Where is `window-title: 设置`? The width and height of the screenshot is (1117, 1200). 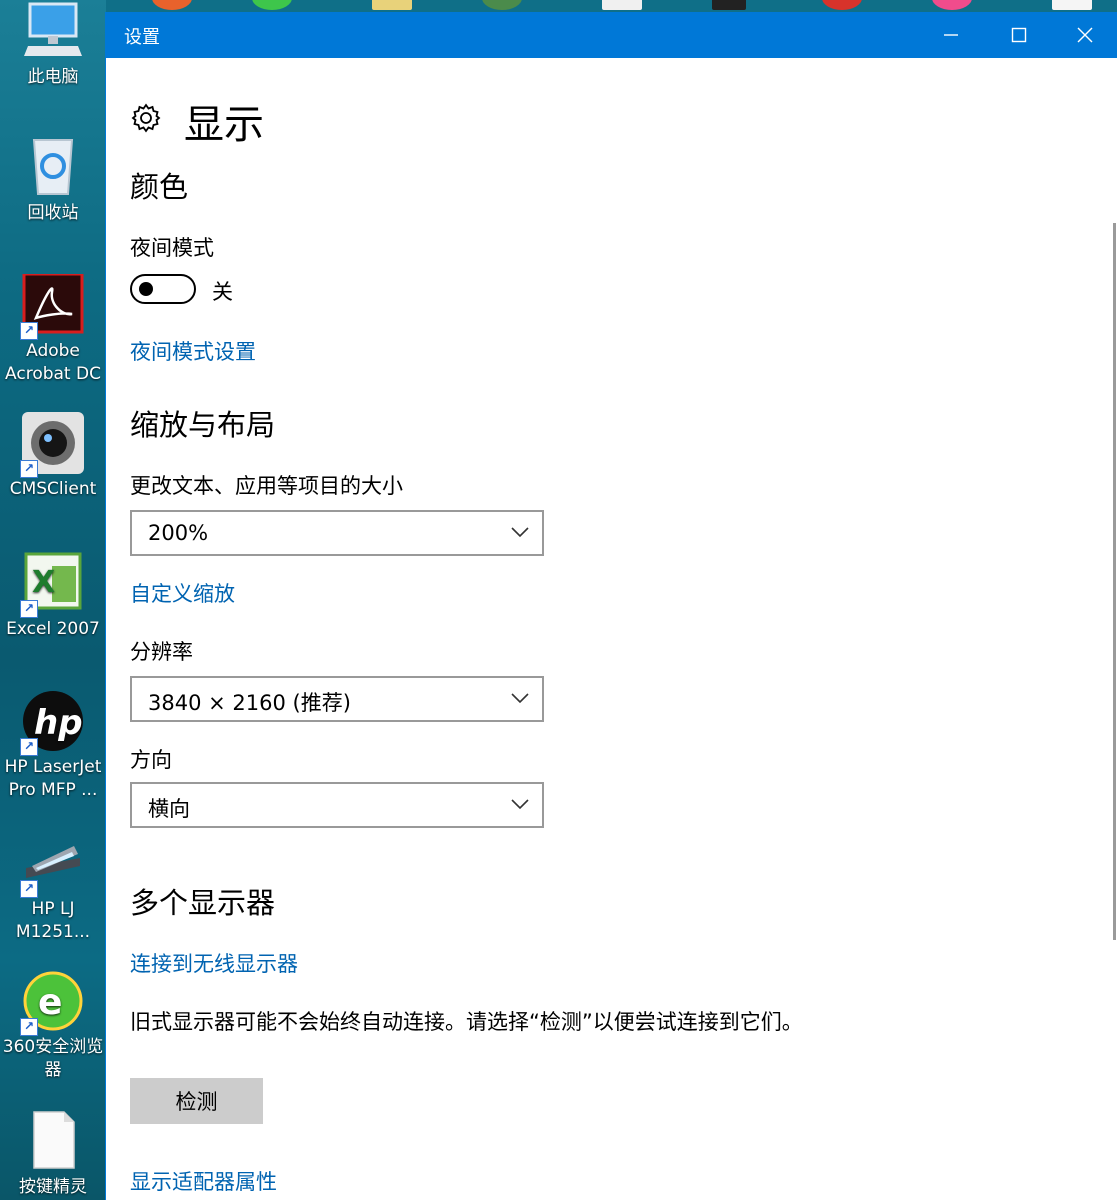 window-title: 设置 is located at coordinates (142, 37).